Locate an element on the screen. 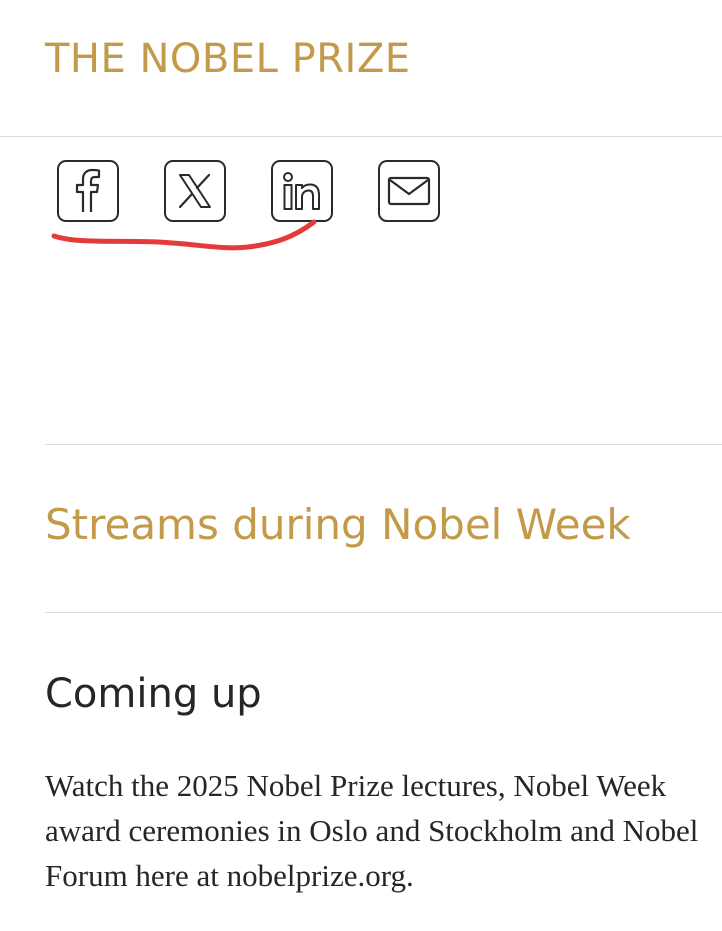 Image resolution: width=722 pixels, height=931 pixels. x-icon is located at coordinates (194, 191).